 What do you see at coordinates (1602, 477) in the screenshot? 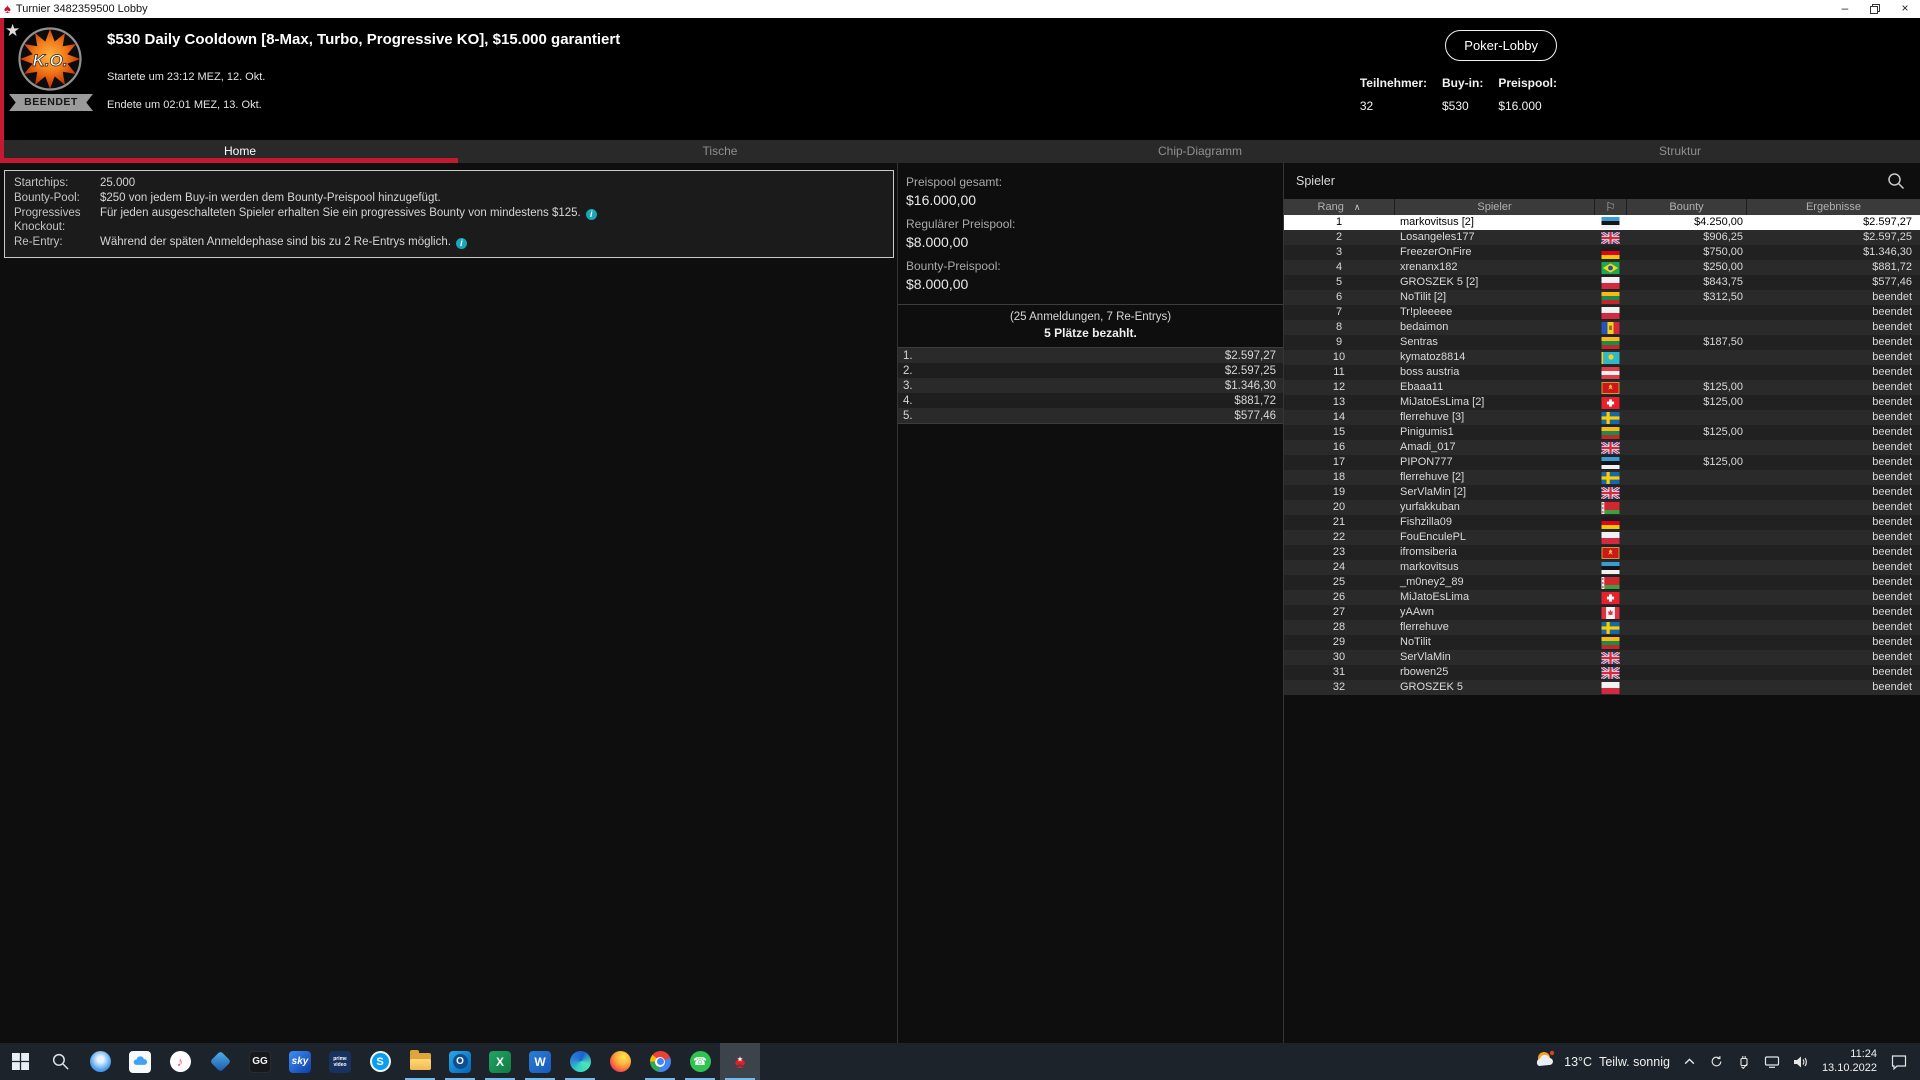
I see `player-row: 18 flerrehuve [2] beendet` at bounding box center [1602, 477].